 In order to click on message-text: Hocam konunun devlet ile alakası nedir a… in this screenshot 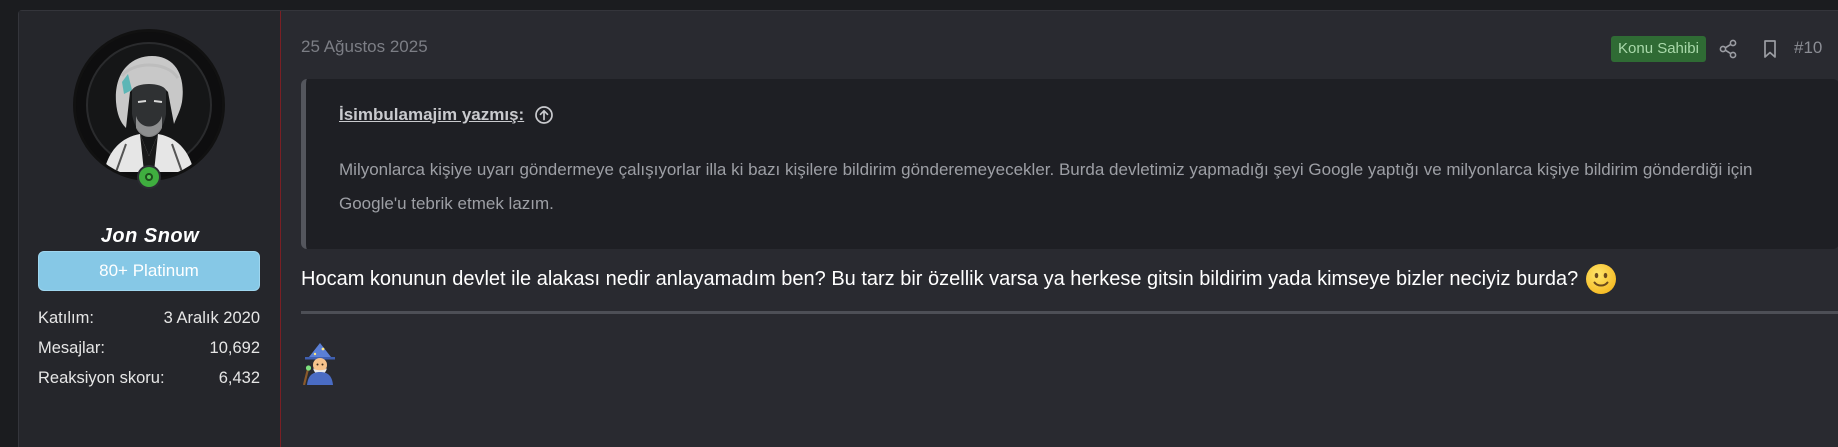, I will do `click(940, 278)`.